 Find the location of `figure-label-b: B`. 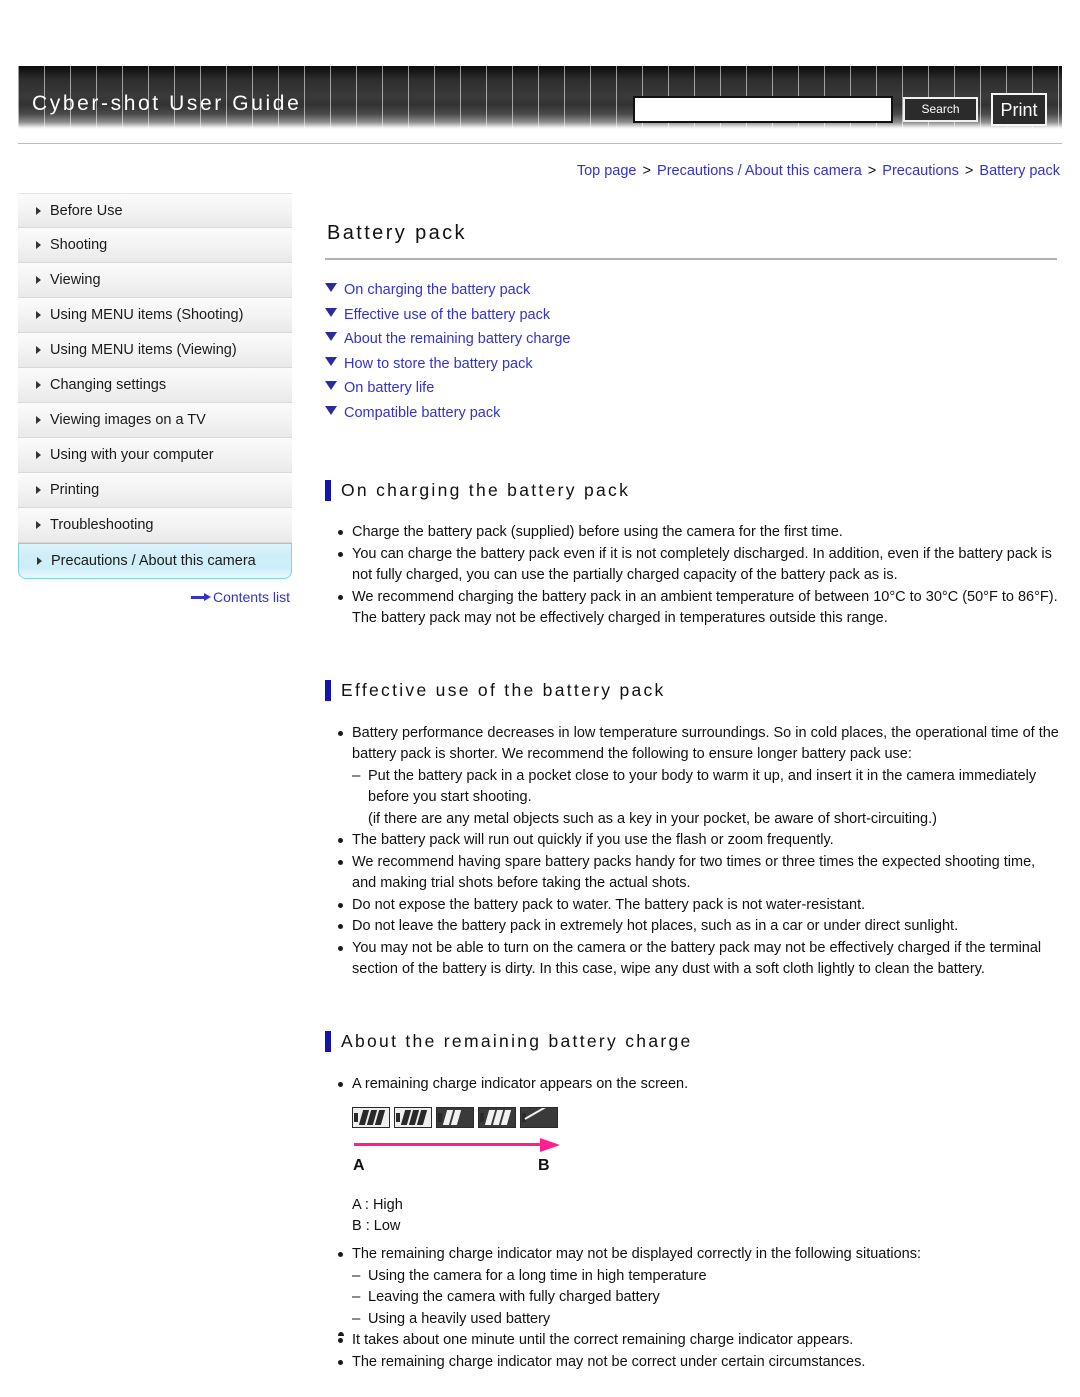

figure-label-b: B is located at coordinates (544, 1166).